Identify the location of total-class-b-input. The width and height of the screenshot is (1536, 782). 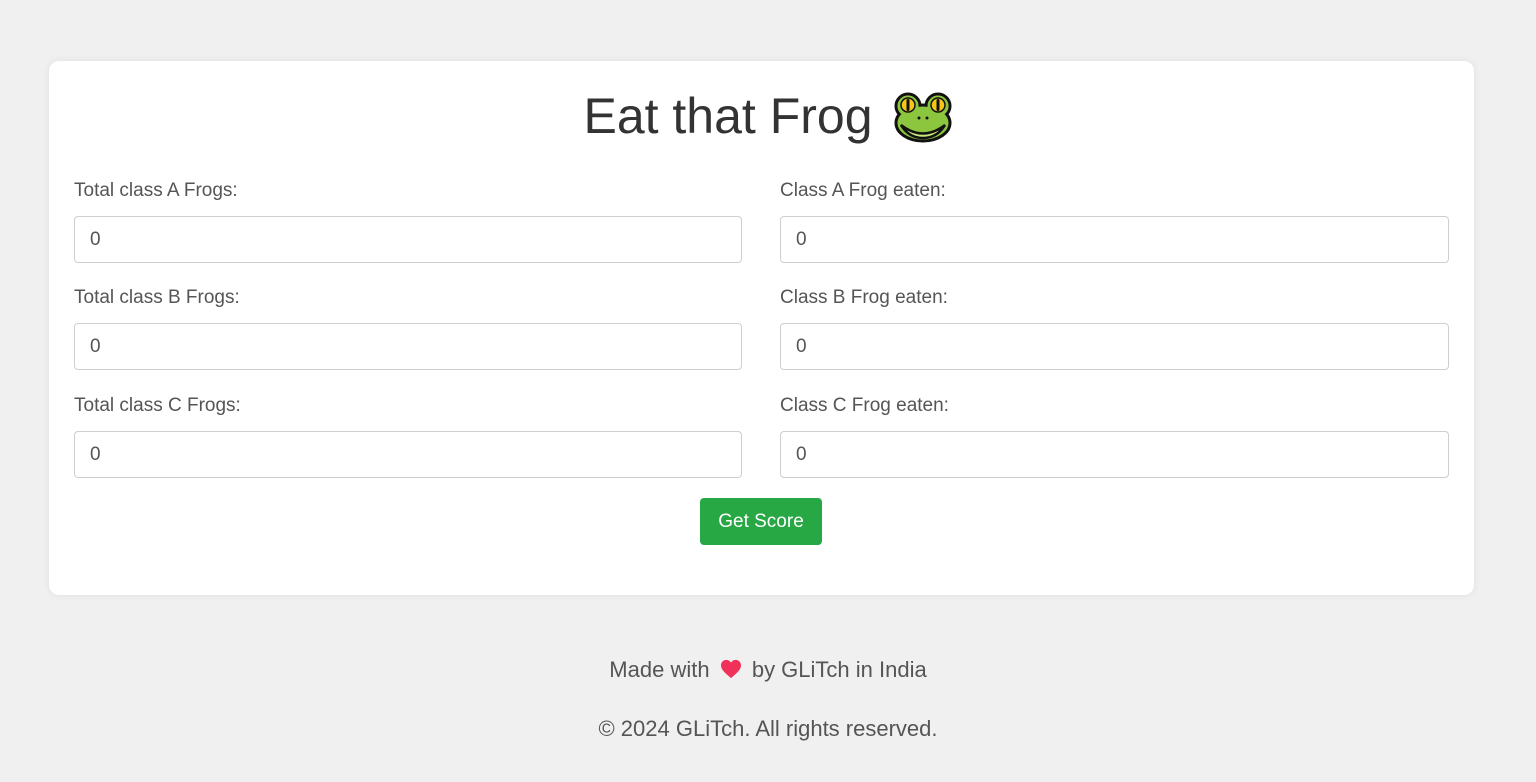
(408, 346).